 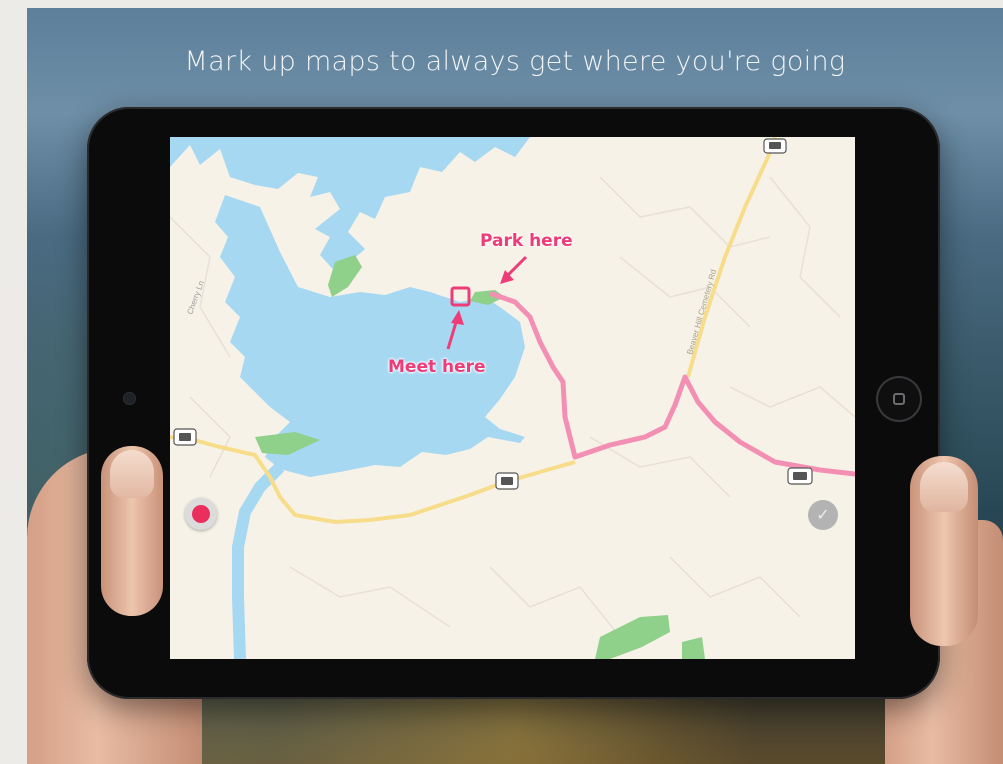 I want to click on park-here-label: Park here, so click(x=526, y=241).